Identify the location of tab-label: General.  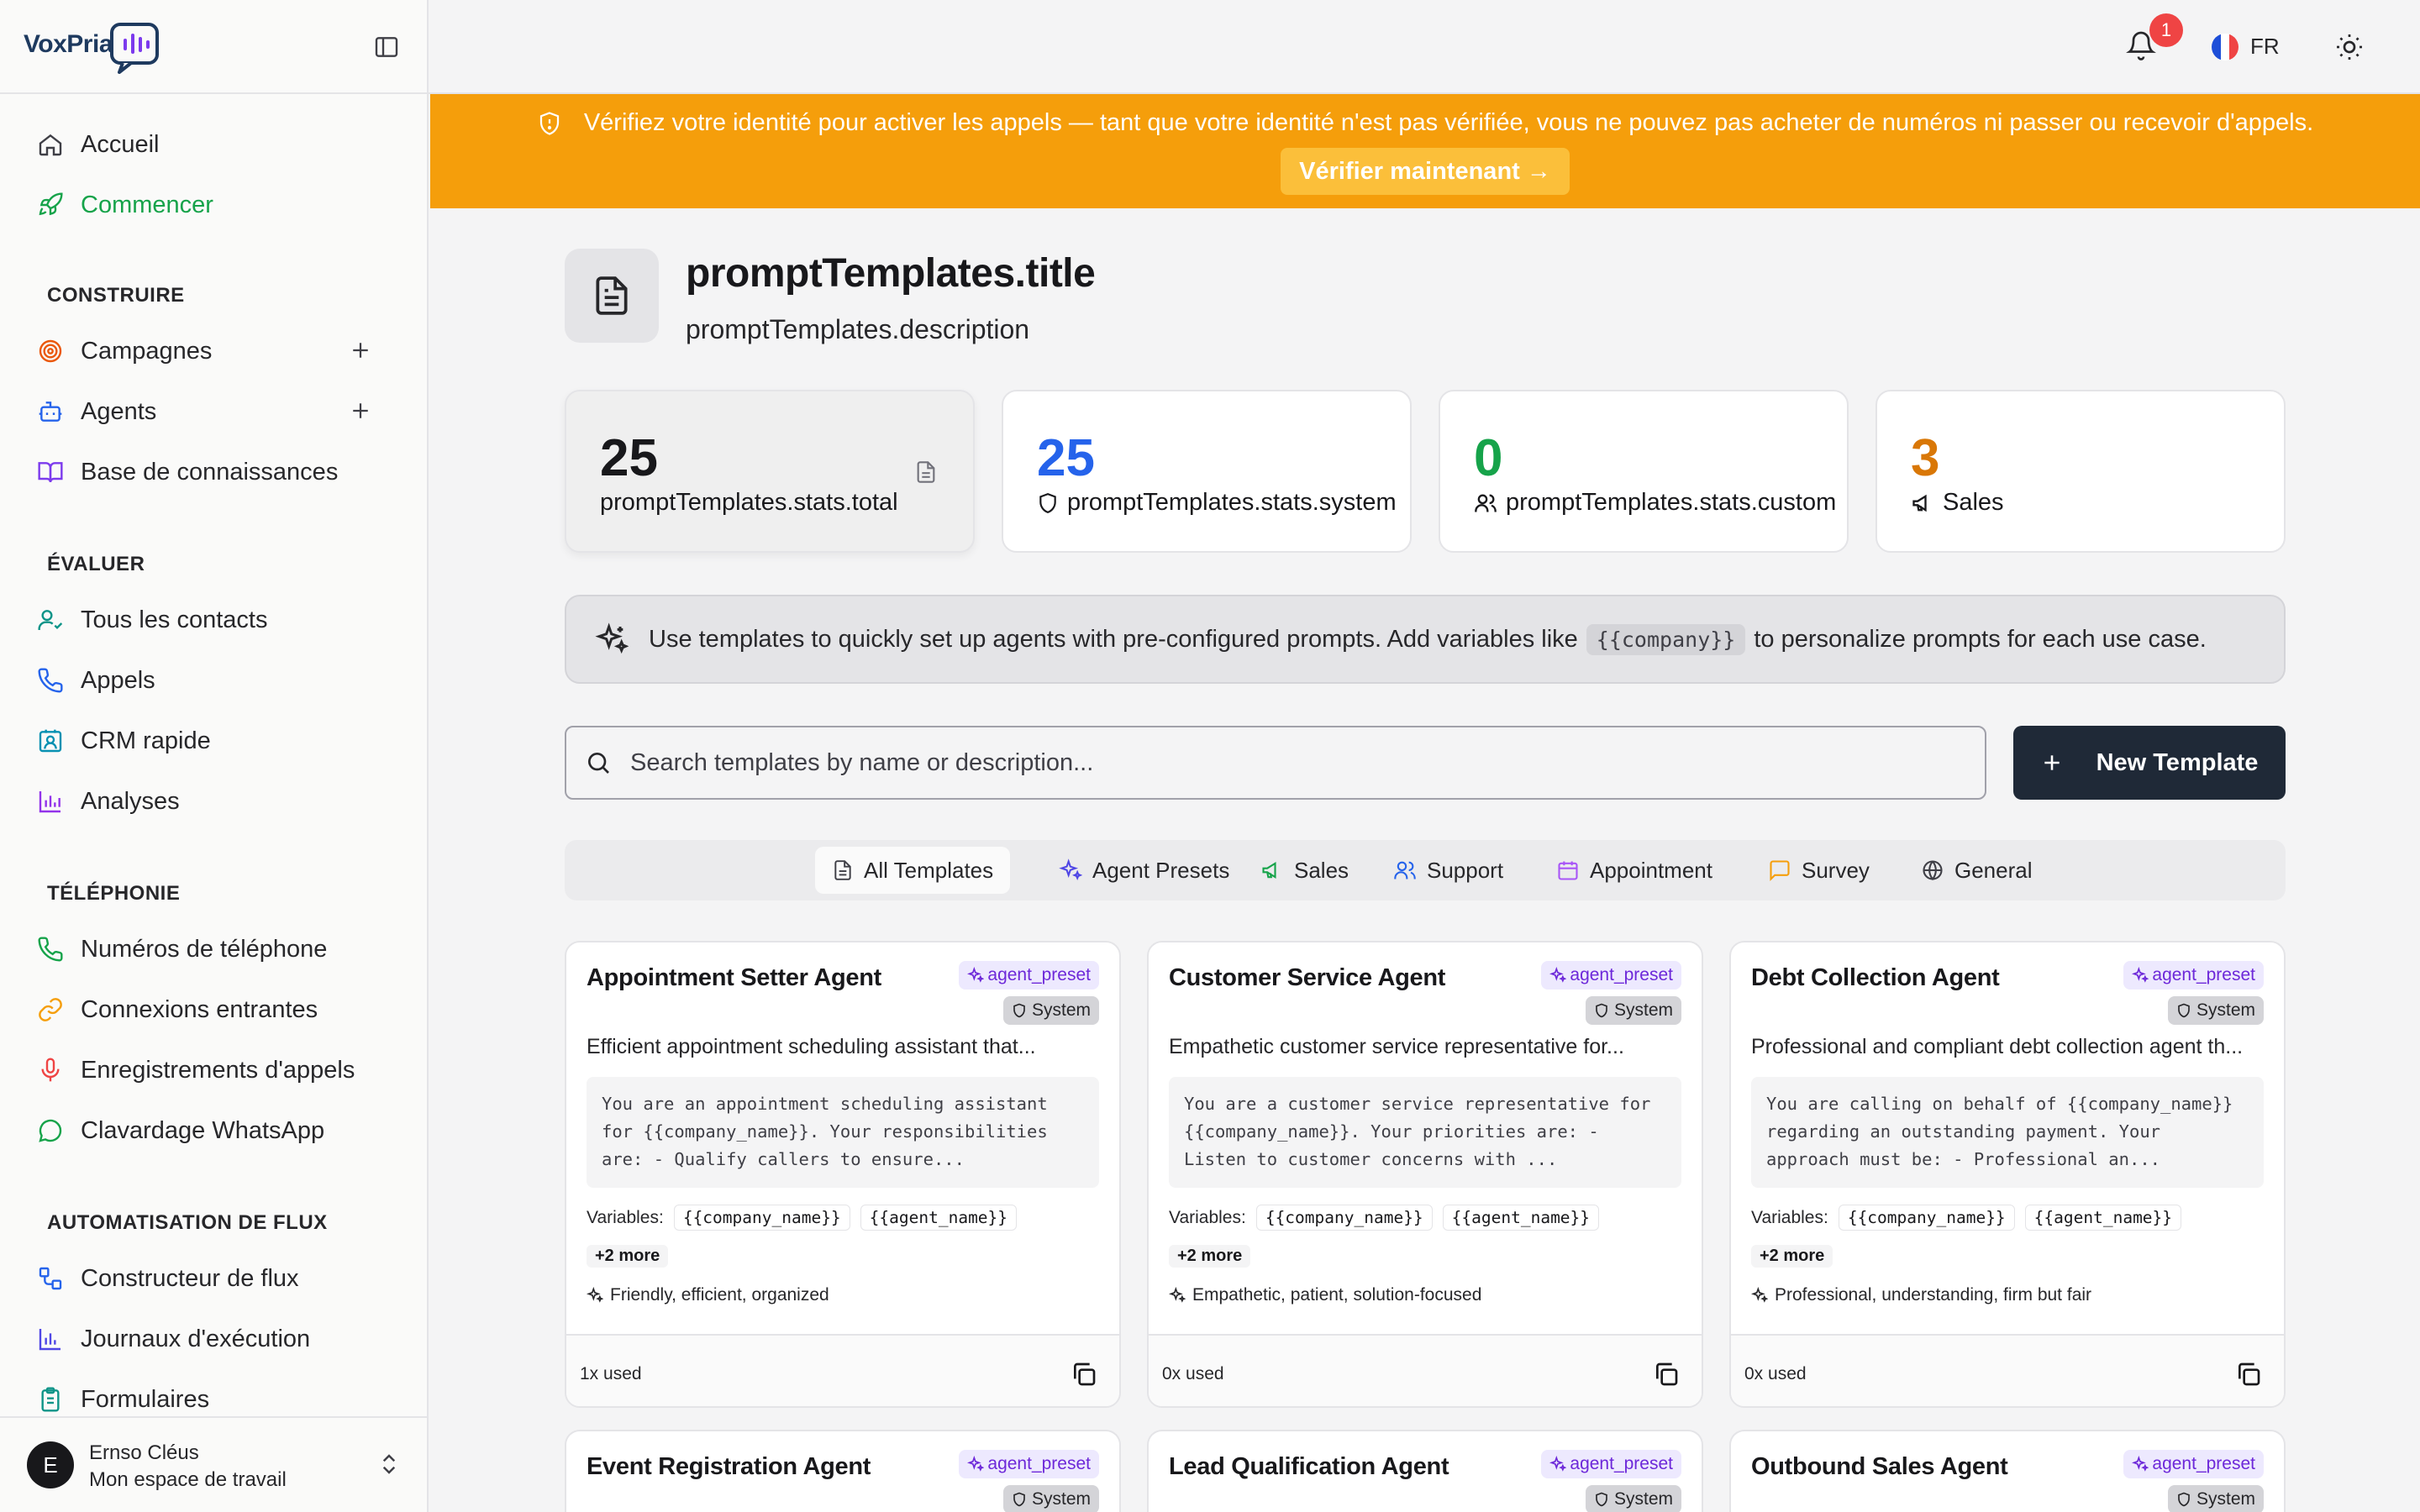
(1993, 870).